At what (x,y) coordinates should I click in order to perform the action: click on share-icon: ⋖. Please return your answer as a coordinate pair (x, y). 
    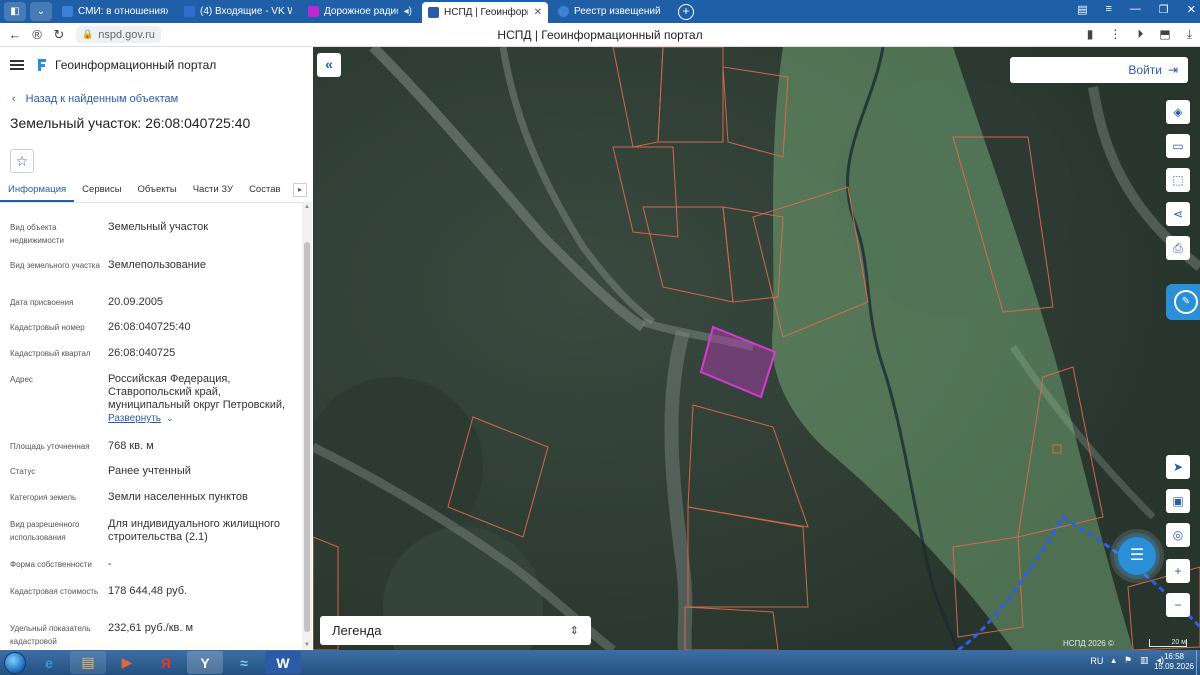
    Looking at the image, I should click on (1178, 214).